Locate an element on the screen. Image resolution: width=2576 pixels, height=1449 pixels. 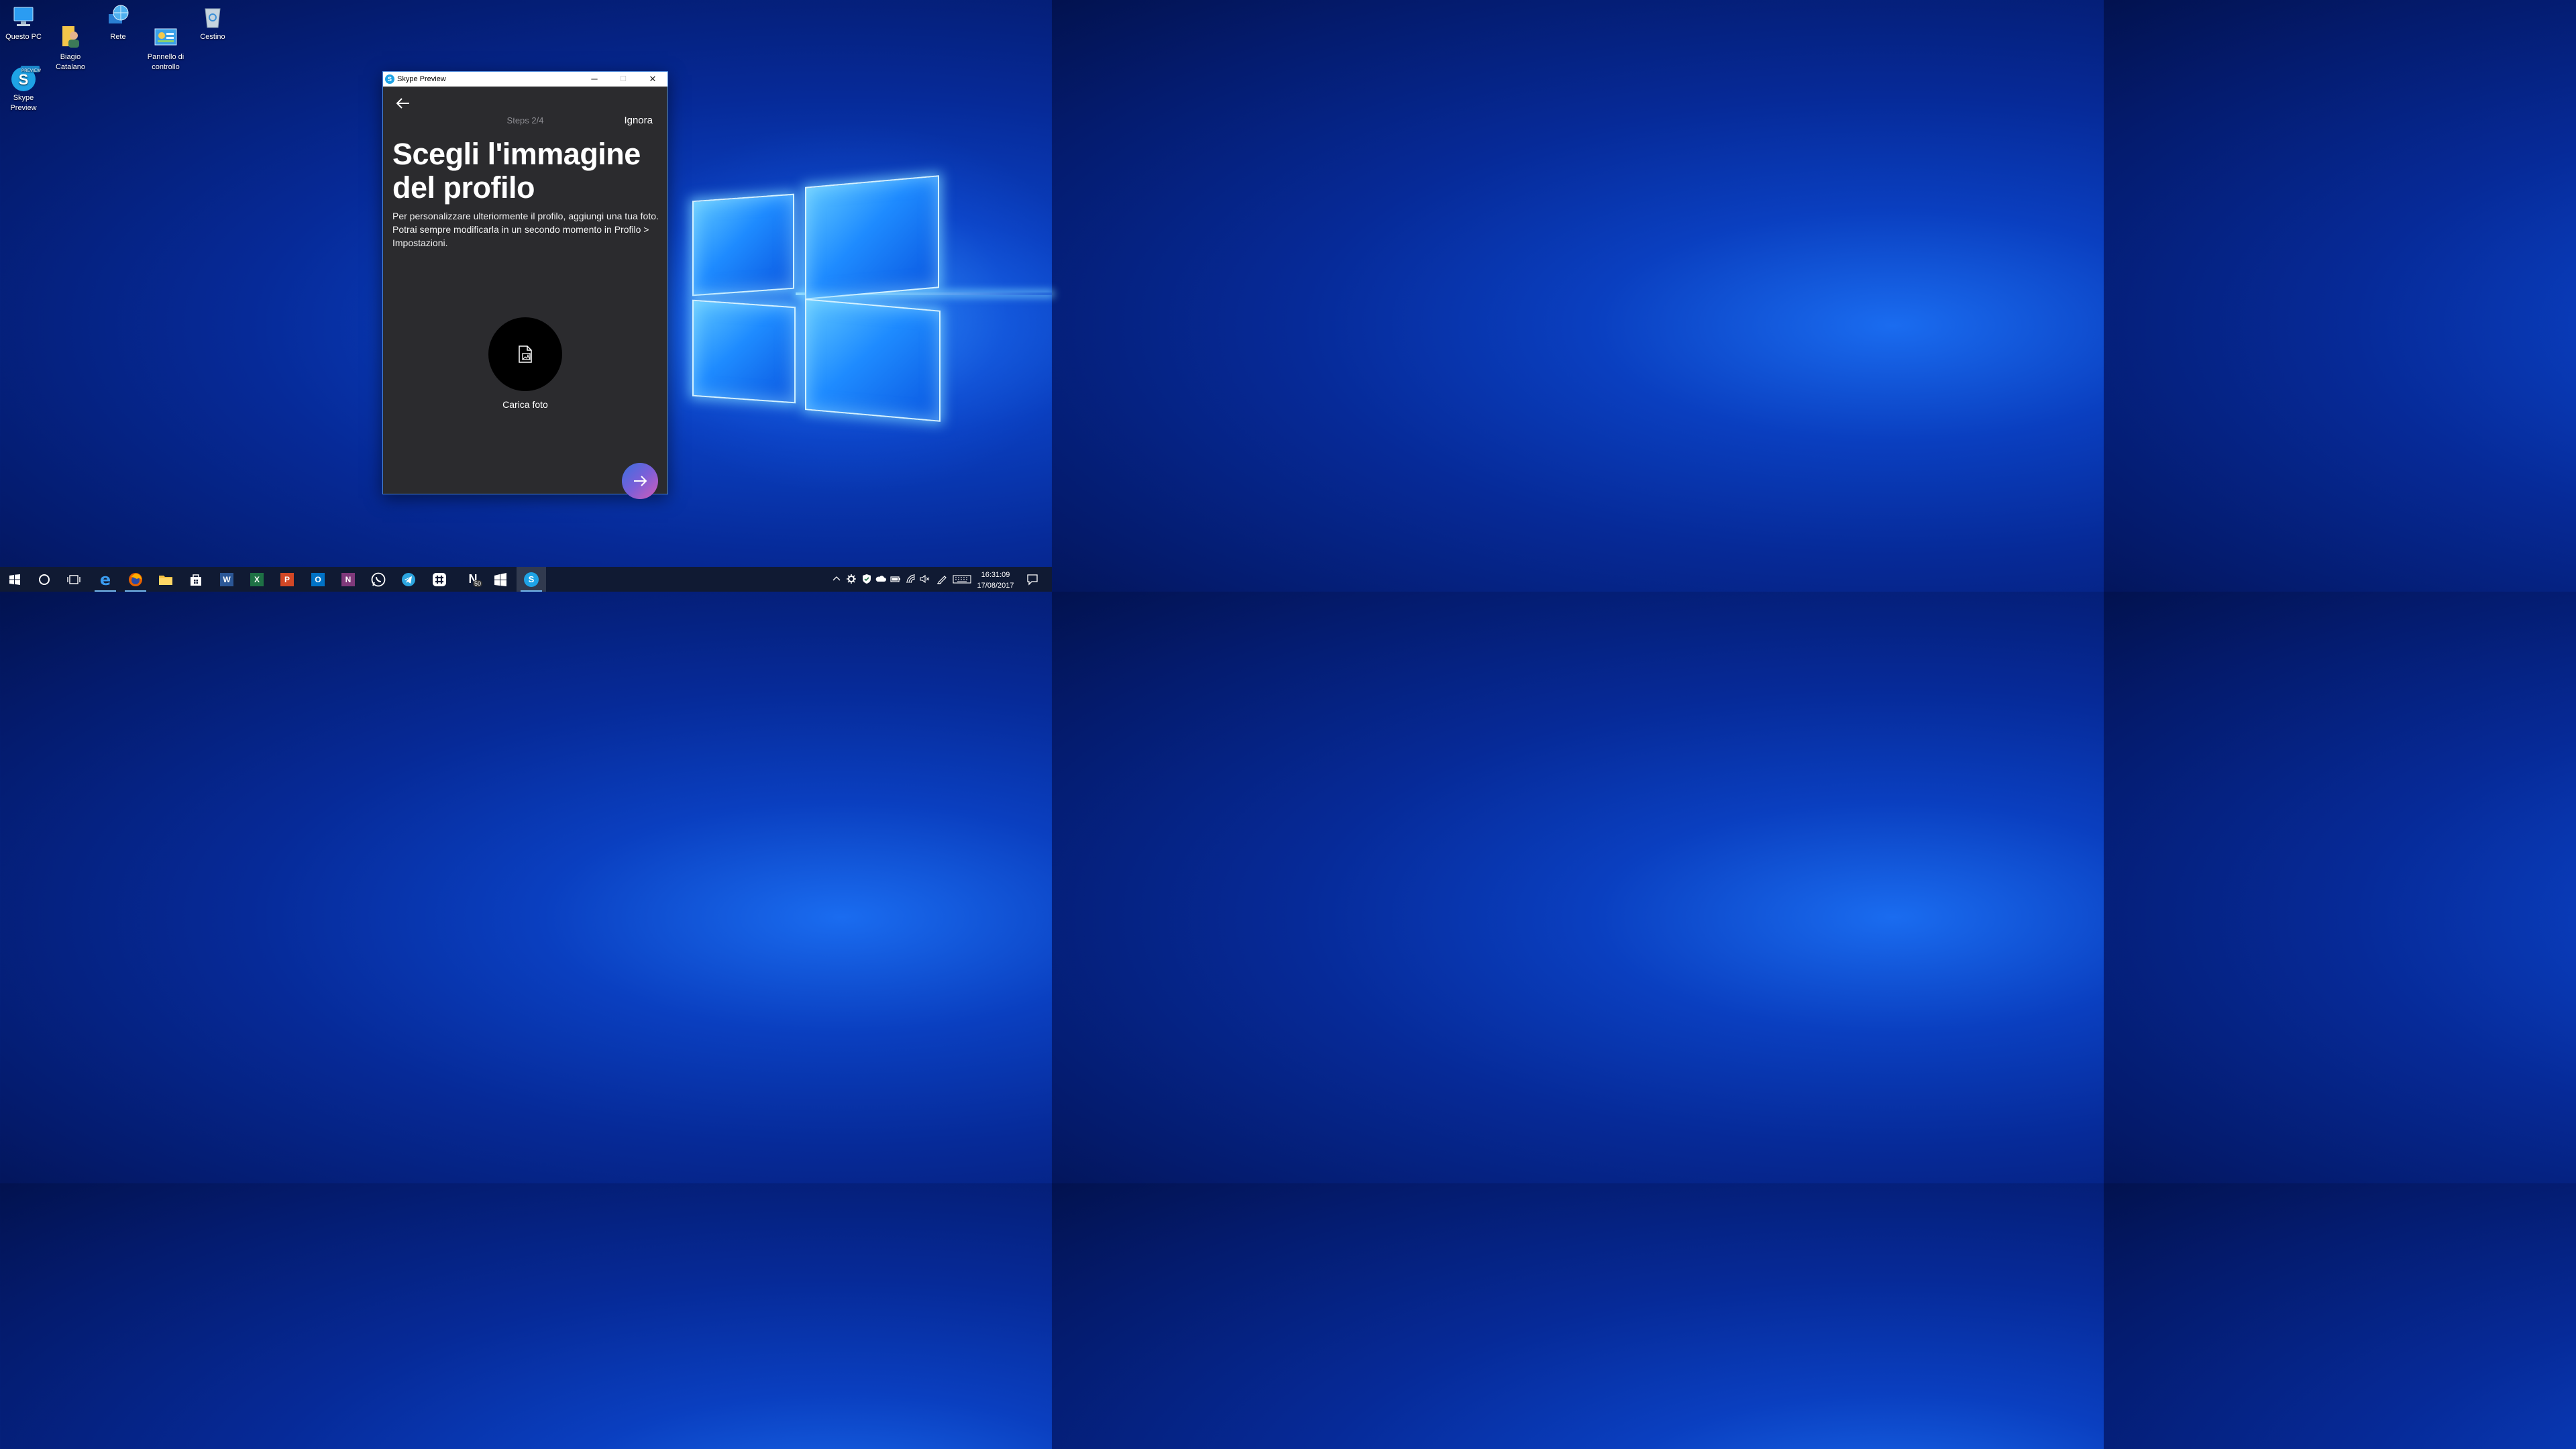
desktop-icon-skype-preview: S PREVIEW Skype Preview is located at coordinates (23, 88).